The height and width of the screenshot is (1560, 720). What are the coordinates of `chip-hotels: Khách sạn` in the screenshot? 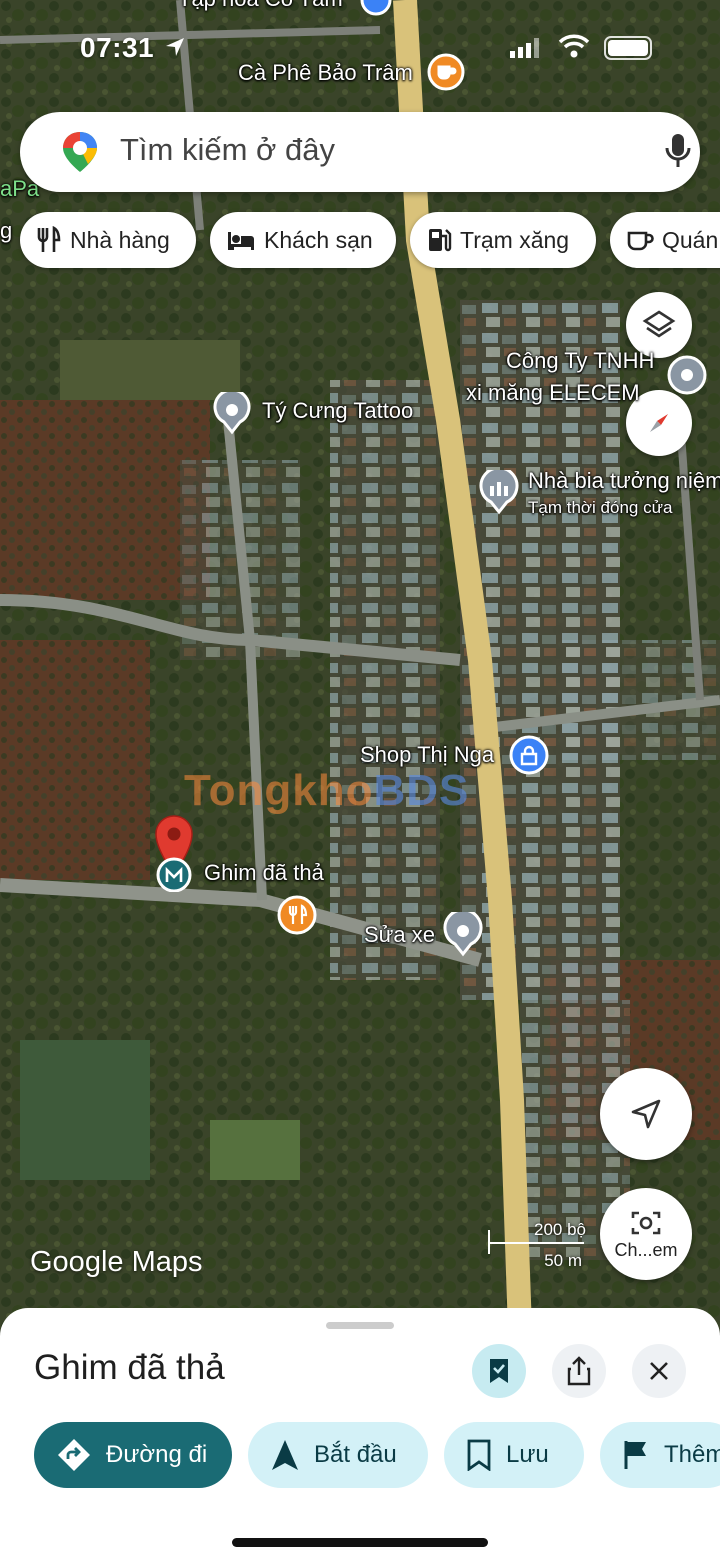 It's located at (303, 240).